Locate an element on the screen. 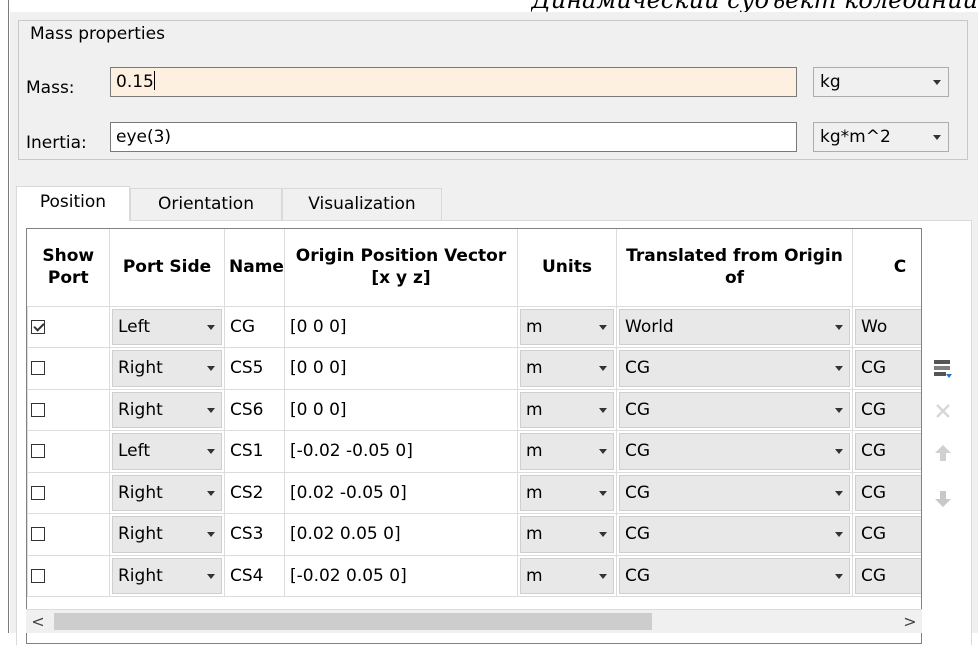  inertia-input: eye(3) is located at coordinates (453, 137).